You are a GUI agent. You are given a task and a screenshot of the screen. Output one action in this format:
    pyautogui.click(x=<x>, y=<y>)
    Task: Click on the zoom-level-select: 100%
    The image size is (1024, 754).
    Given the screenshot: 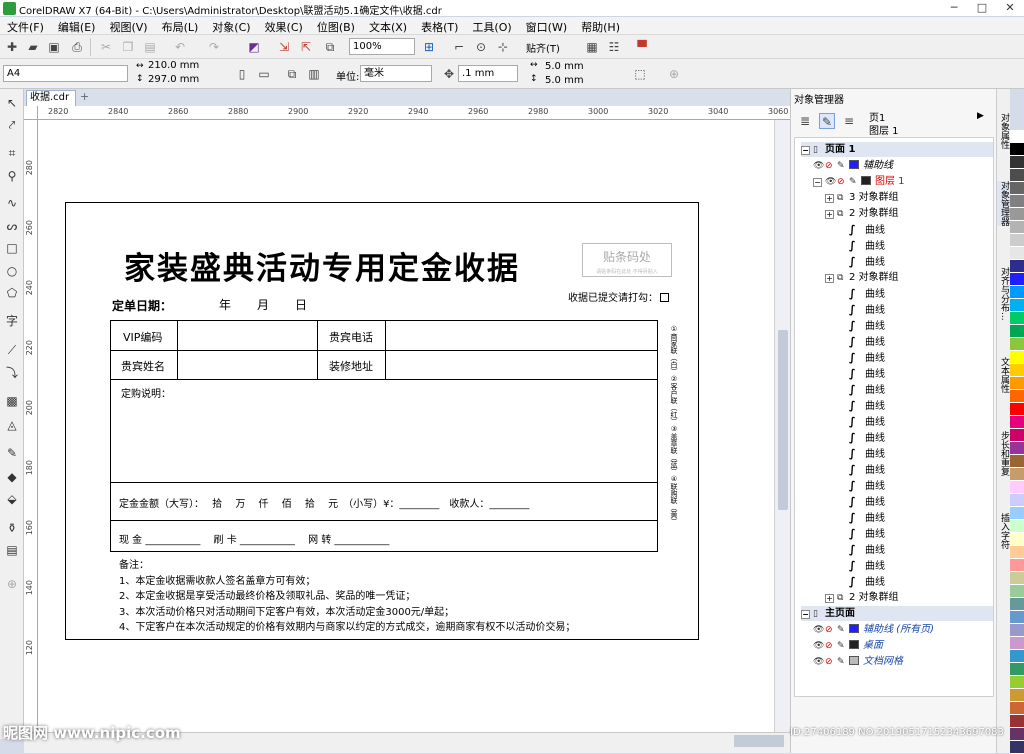 What is the action you would take?
    pyautogui.click(x=382, y=46)
    